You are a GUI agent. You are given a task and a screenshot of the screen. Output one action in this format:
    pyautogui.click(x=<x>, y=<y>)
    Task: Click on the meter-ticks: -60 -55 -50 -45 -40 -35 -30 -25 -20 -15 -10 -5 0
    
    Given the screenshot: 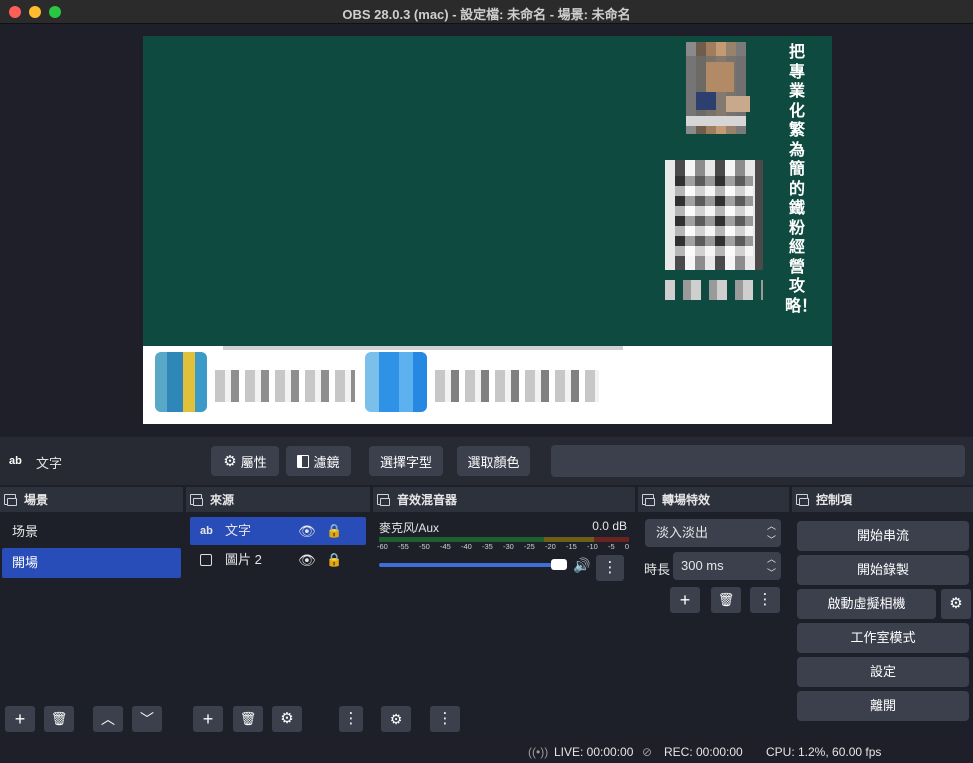 What is the action you would take?
    pyautogui.click(x=503, y=546)
    